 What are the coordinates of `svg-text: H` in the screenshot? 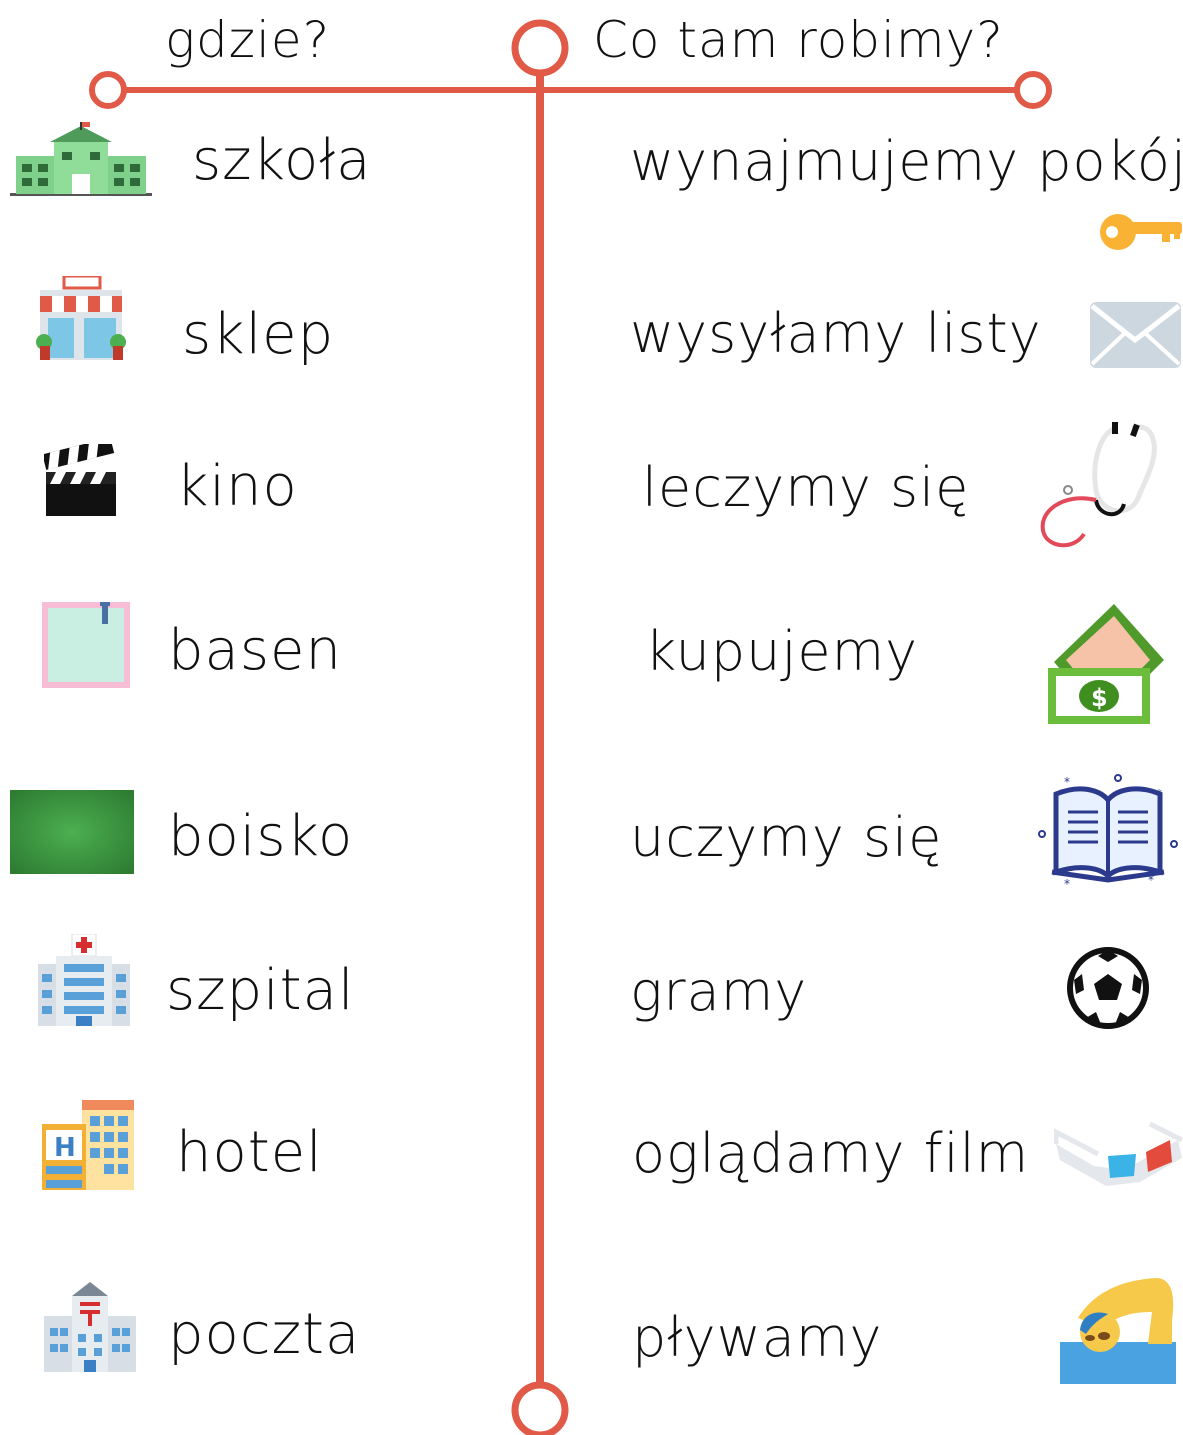 It's located at (65, 1148).